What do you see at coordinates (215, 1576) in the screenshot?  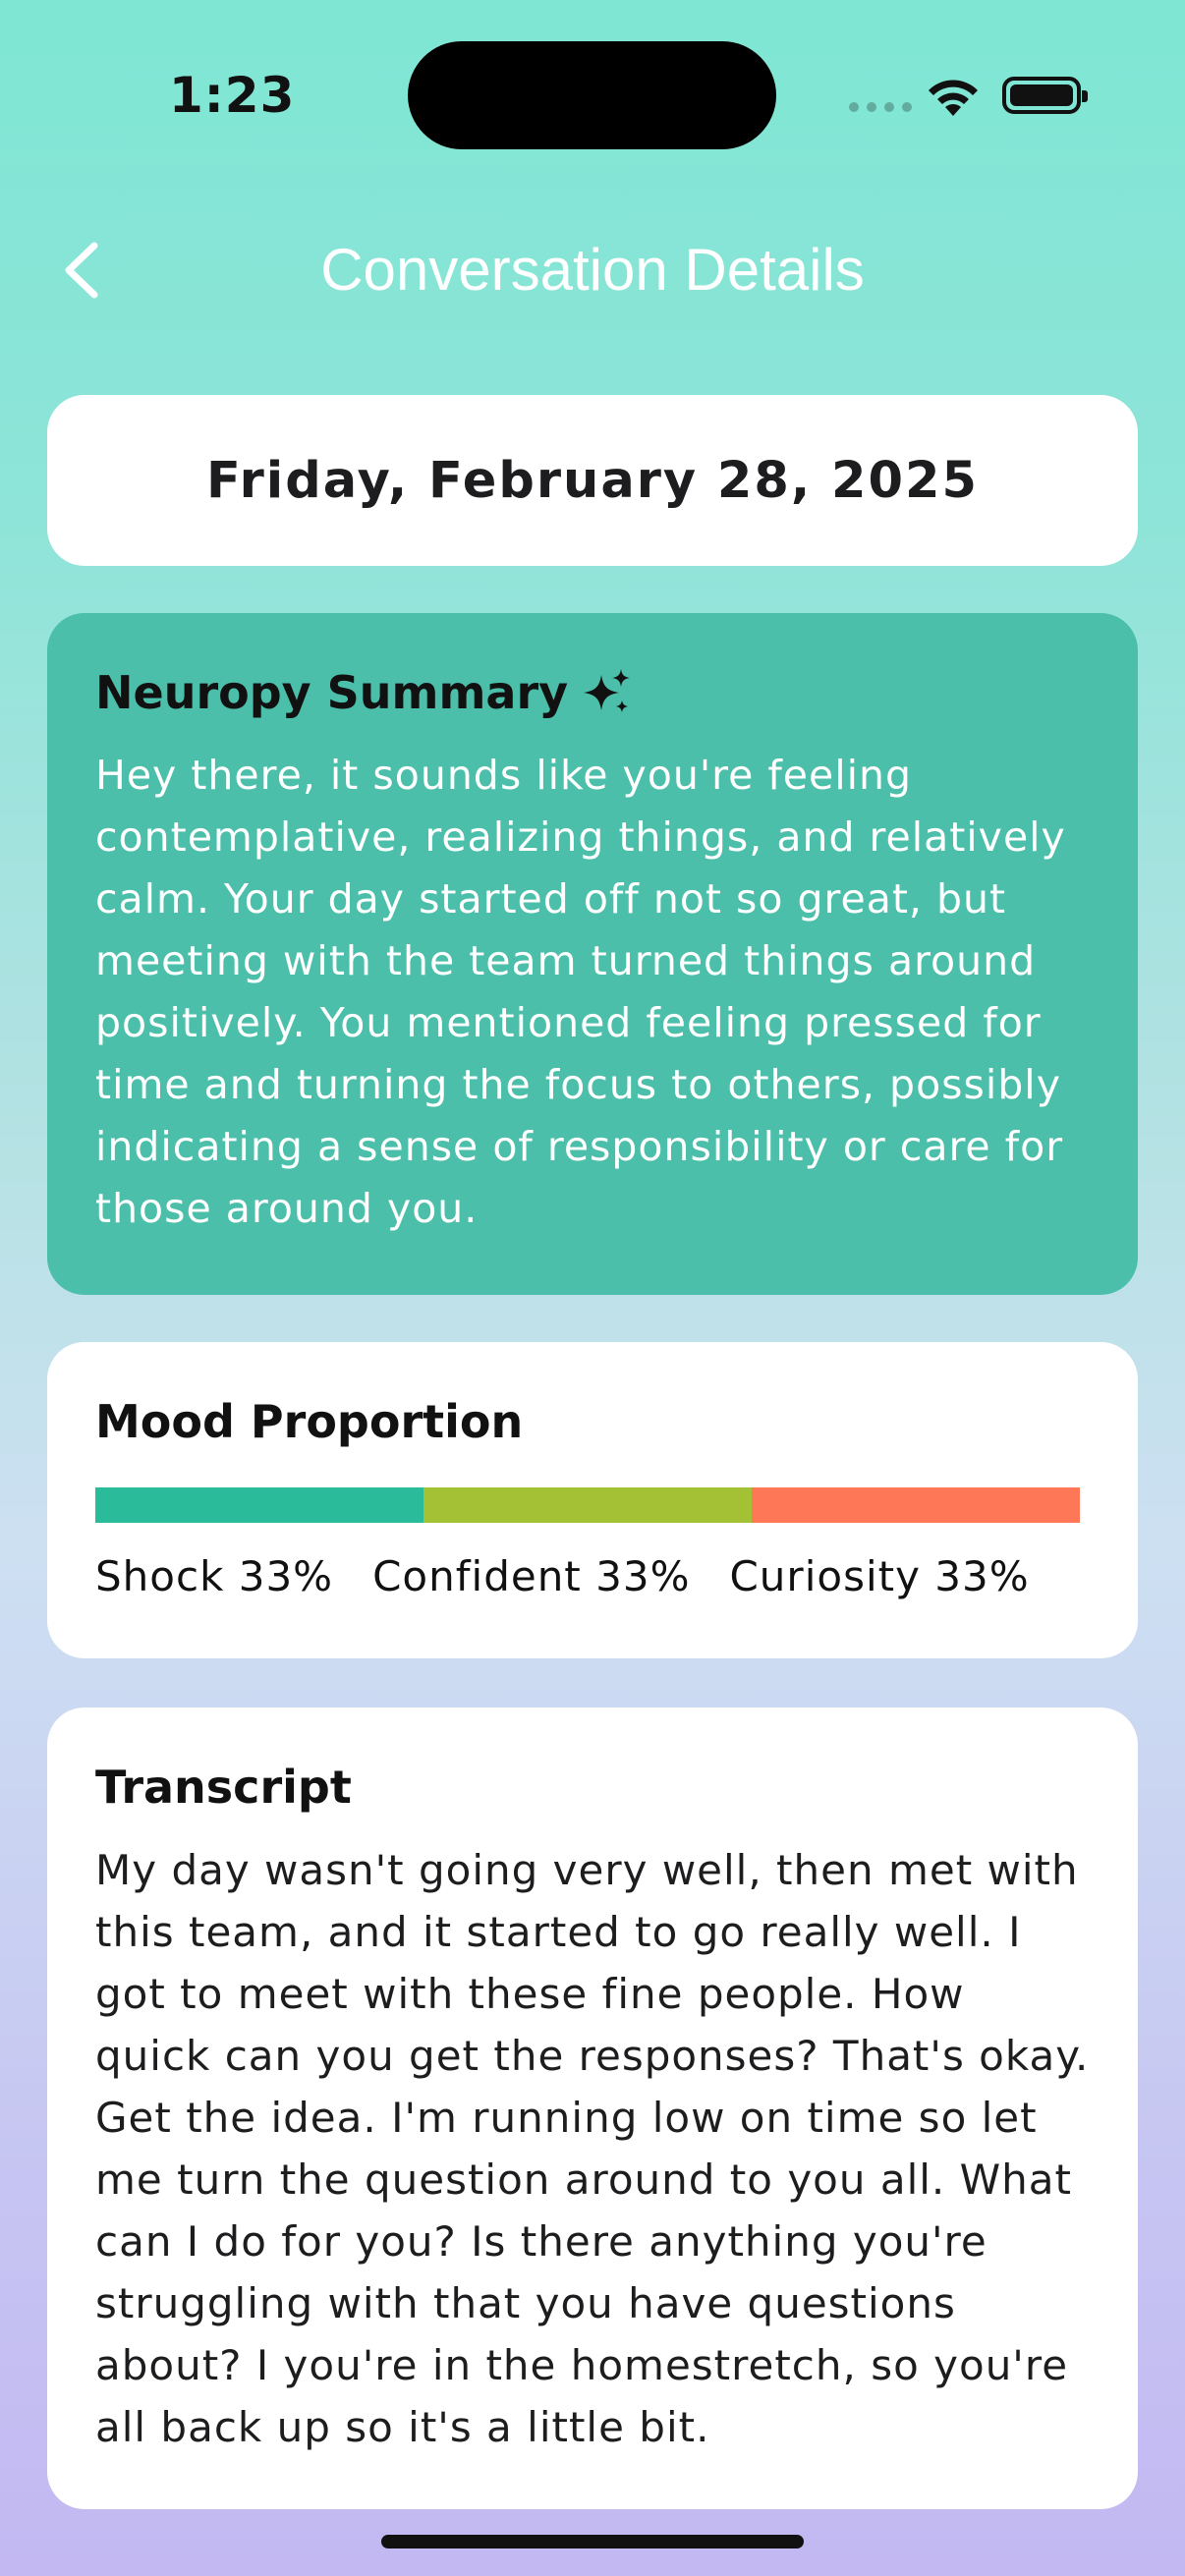 I see `mood-label-shock: Shock 33%` at bounding box center [215, 1576].